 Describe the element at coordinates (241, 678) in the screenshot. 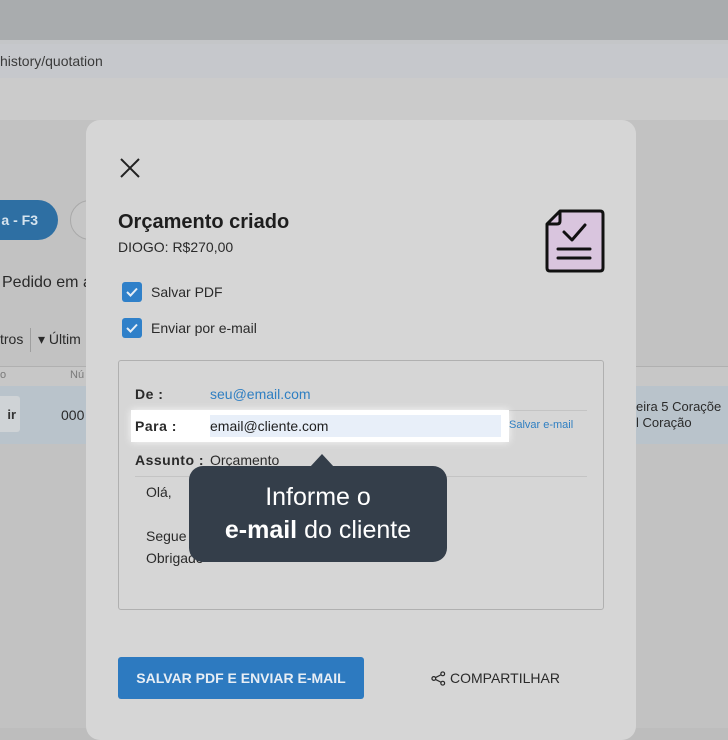

I see `save-pdf-send-email-button: SALVAR PDF E ENVIAR E-MAIL` at that location.